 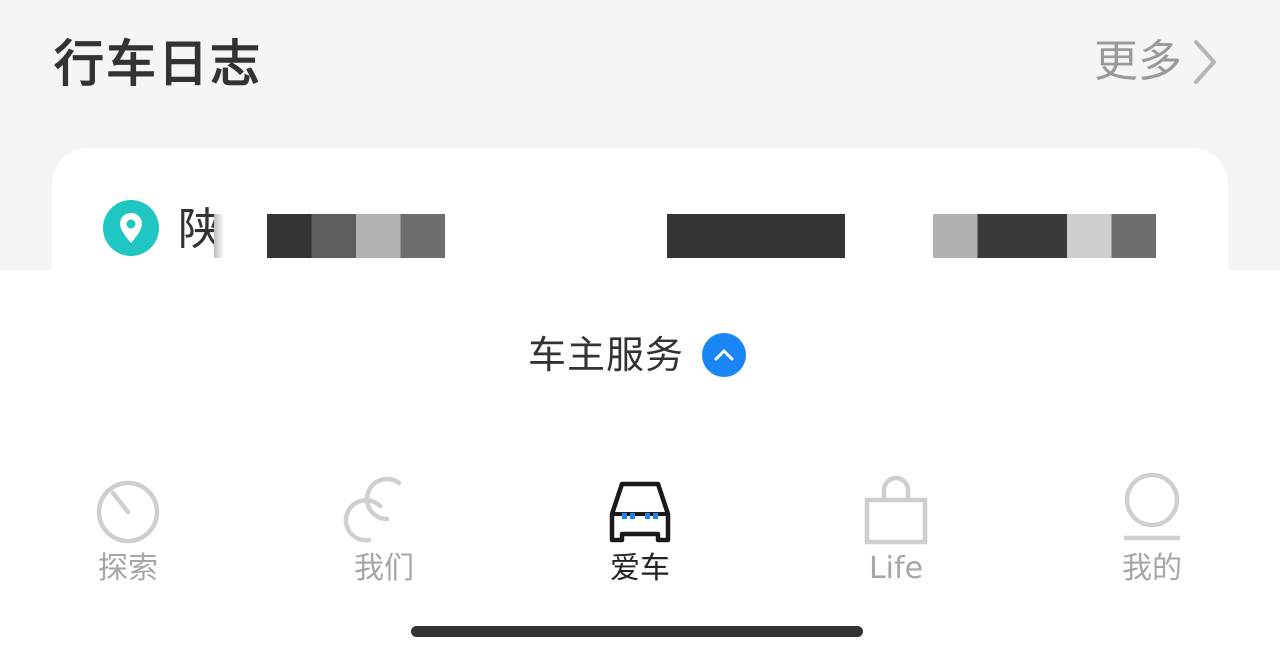 What do you see at coordinates (128, 568) in the screenshot?
I see `tab-label: 探索` at bounding box center [128, 568].